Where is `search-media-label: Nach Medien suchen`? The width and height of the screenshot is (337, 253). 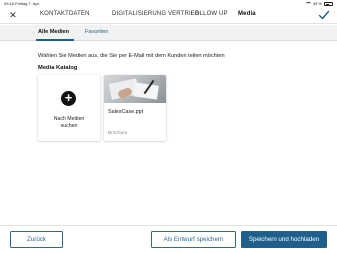
search-media-label: Nach Medien suchen is located at coordinates (69, 122).